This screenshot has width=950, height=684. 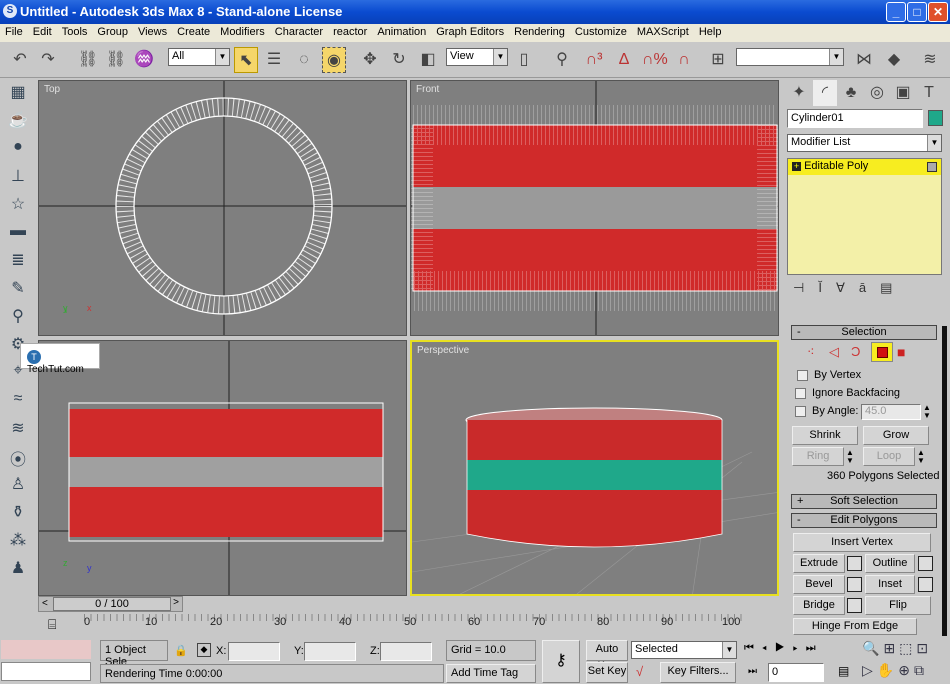 I want to click on angle-spinner: ▲ ▼, so click(x=927, y=412).